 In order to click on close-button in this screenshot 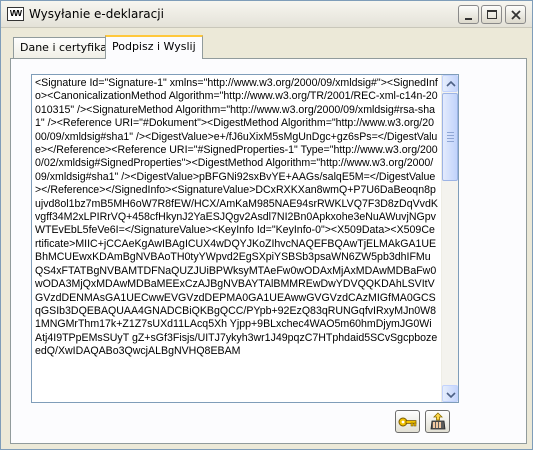, I will do `click(515, 14)`.